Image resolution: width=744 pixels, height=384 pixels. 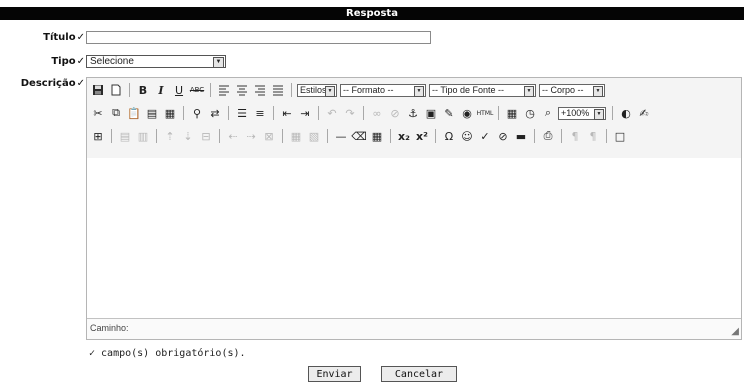 I want to click on unlink-icon: ⊘, so click(x=395, y=113).